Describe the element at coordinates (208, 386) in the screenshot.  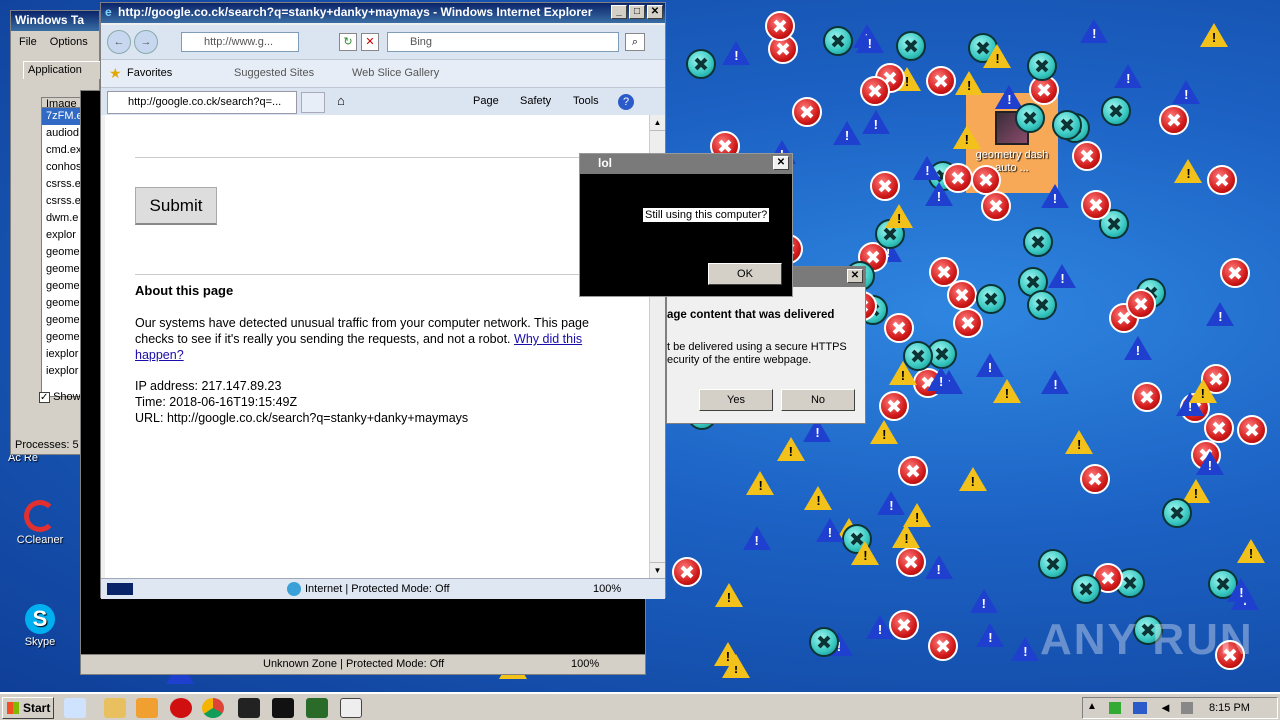
I see `ip-address: IP address: 217.147.89.23` at that location.